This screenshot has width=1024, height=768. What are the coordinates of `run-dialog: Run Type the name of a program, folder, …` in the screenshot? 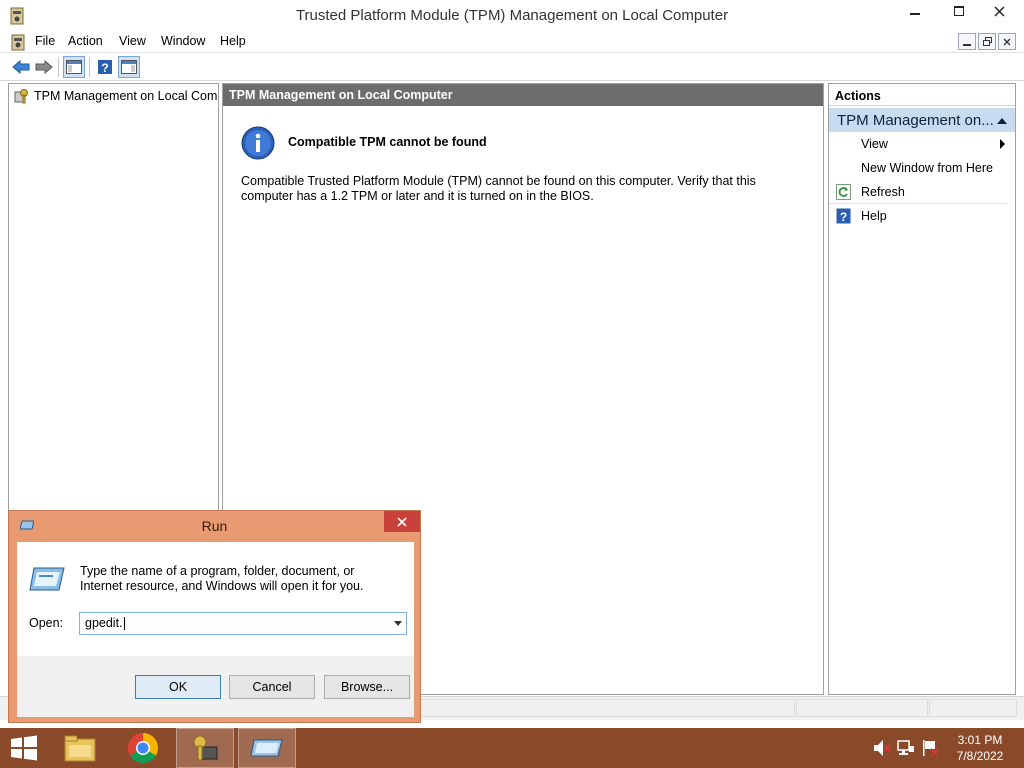 It's located at (214, 616).